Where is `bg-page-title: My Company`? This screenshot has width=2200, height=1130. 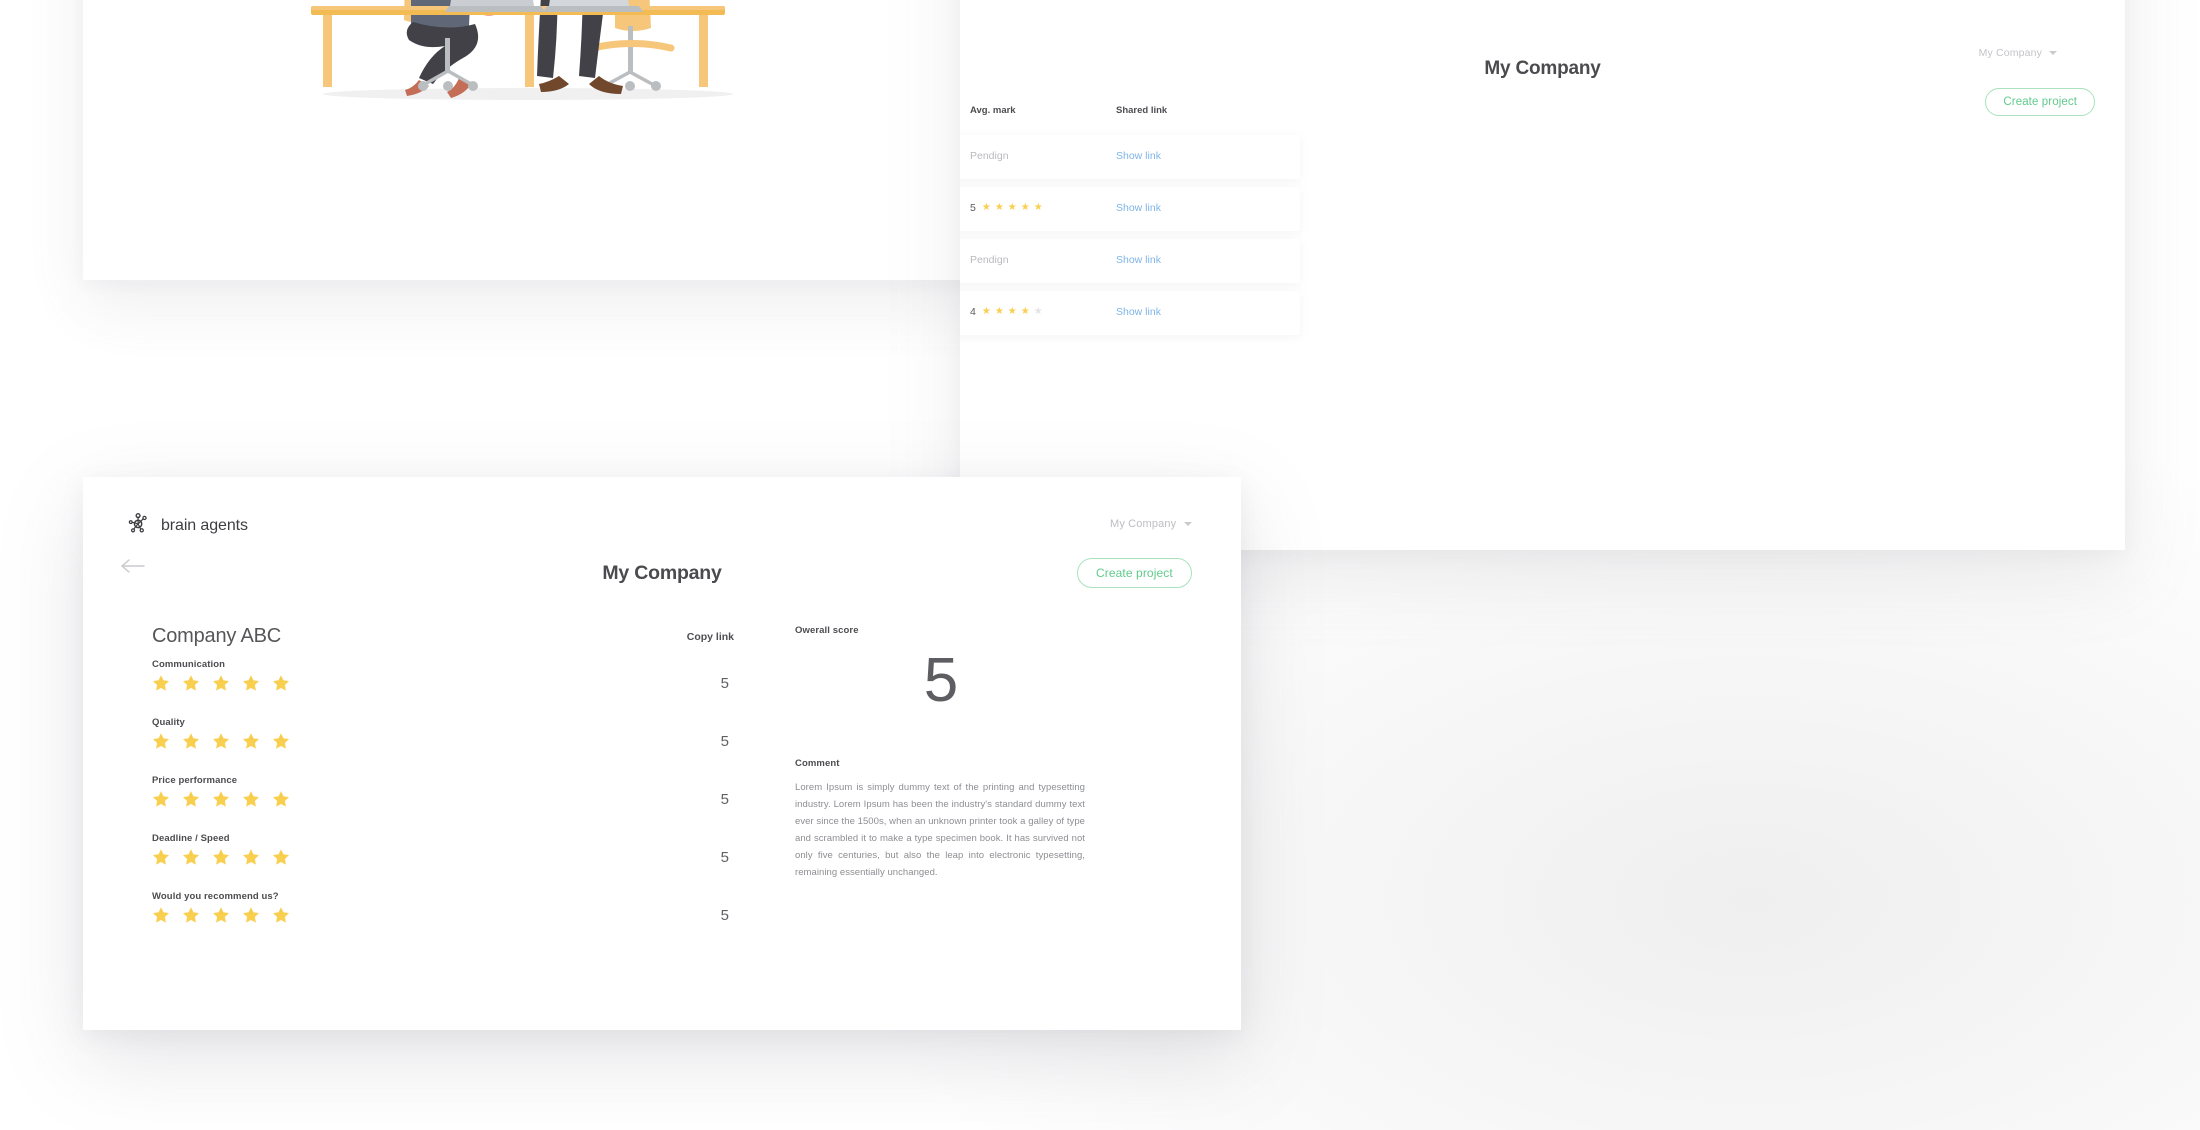
bg-page-title: My Company is located at coordinates (1542, 68).